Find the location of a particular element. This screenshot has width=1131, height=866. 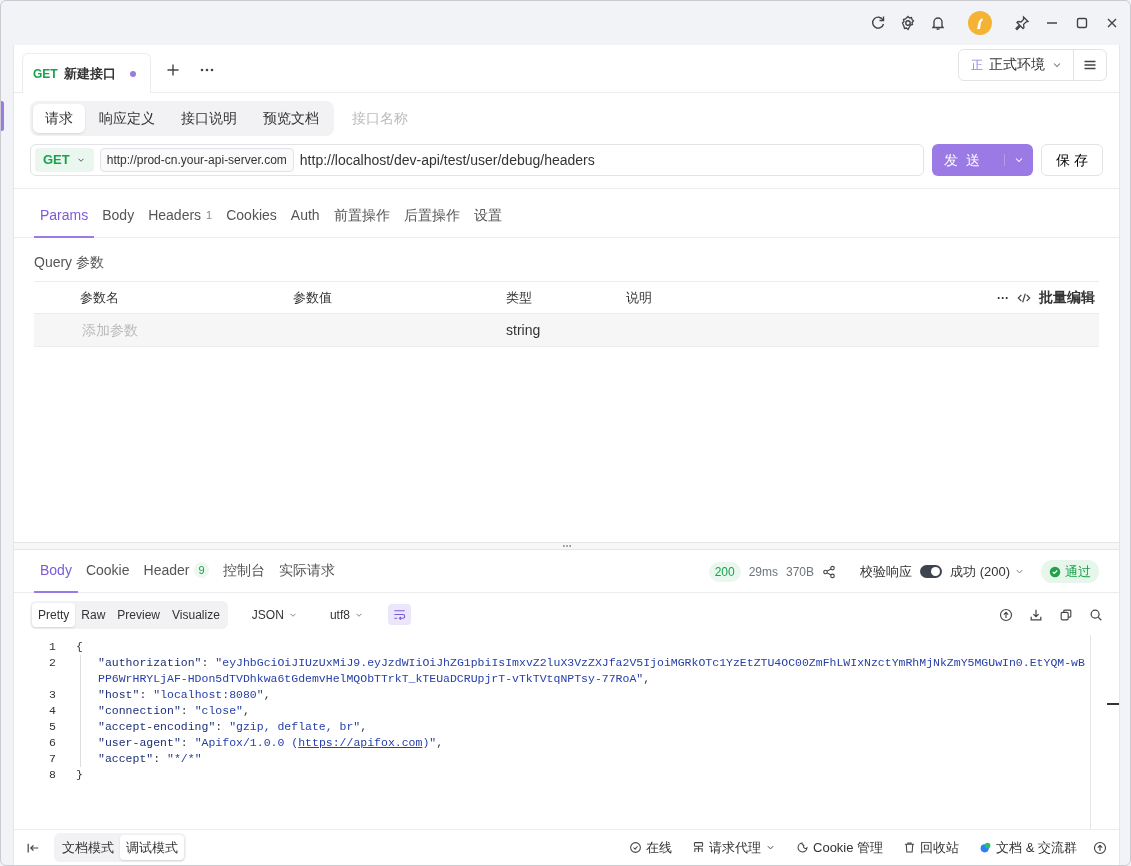

mode-tab: 预览文档 is located at coordinates (291, 118).